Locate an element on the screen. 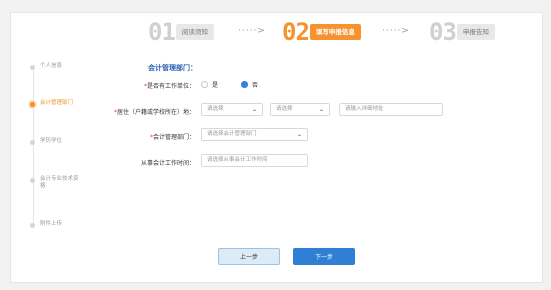  sidebar-item-personal-info: 个人信息 is located at coordinates (46, 66).